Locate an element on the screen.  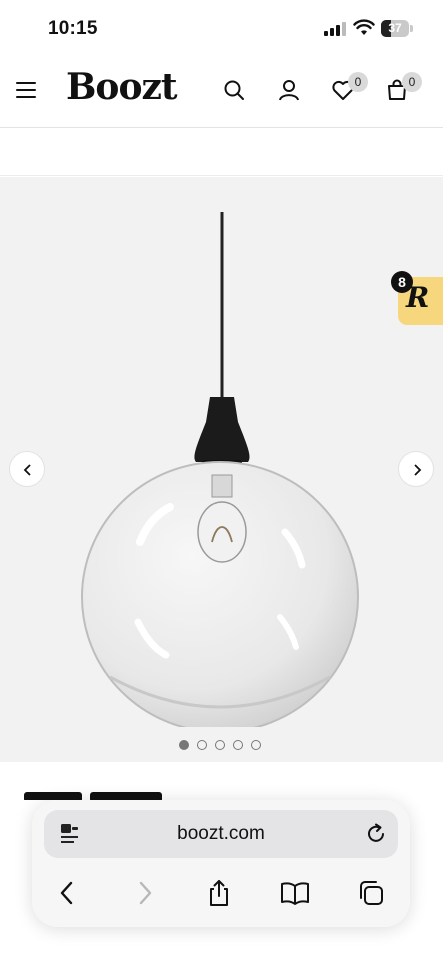
url-text: boozt.com is located at coordinates (221, 833).